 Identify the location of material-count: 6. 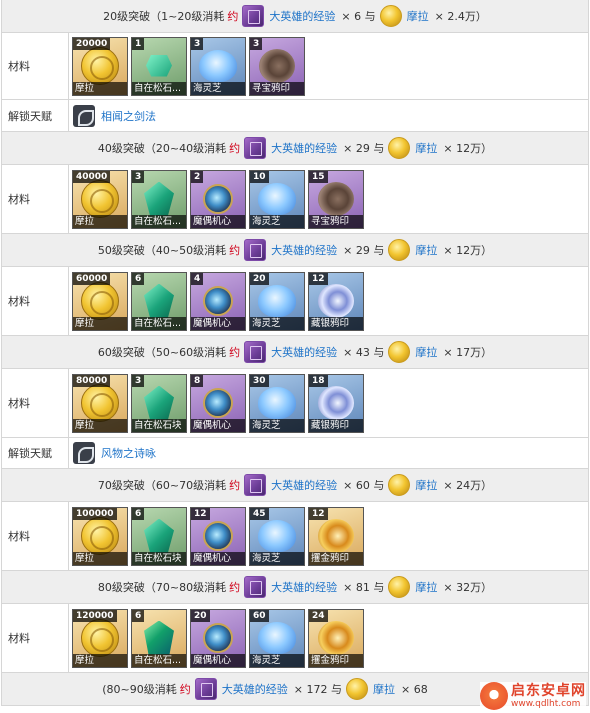
(138, 278).